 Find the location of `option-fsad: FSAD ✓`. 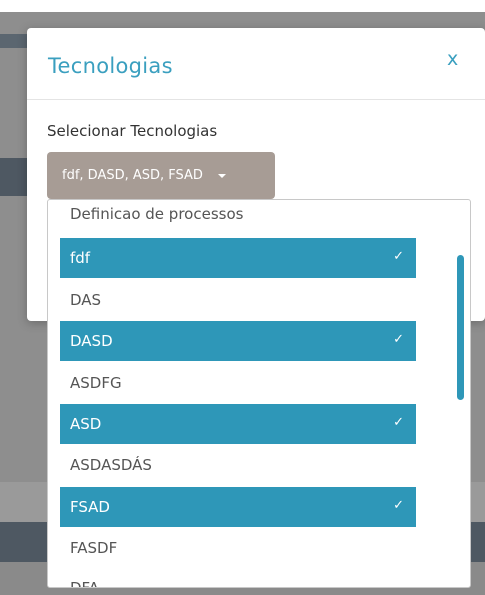

option-fsad: FSAD ✓ is located at coordinates (238, 507).